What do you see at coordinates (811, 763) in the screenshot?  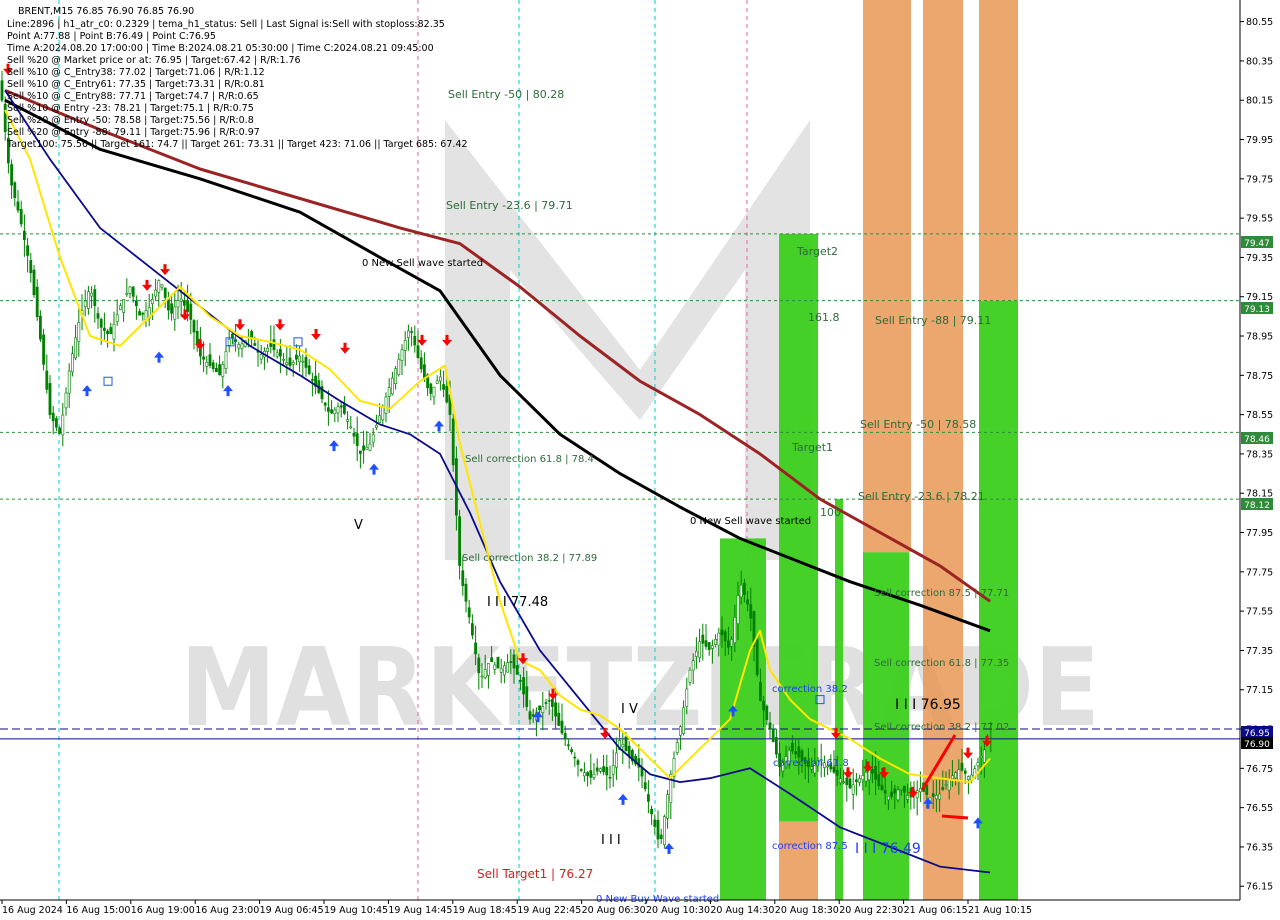 I see `correction-618-label: correction 61.8` at bounding box center [811, 763].